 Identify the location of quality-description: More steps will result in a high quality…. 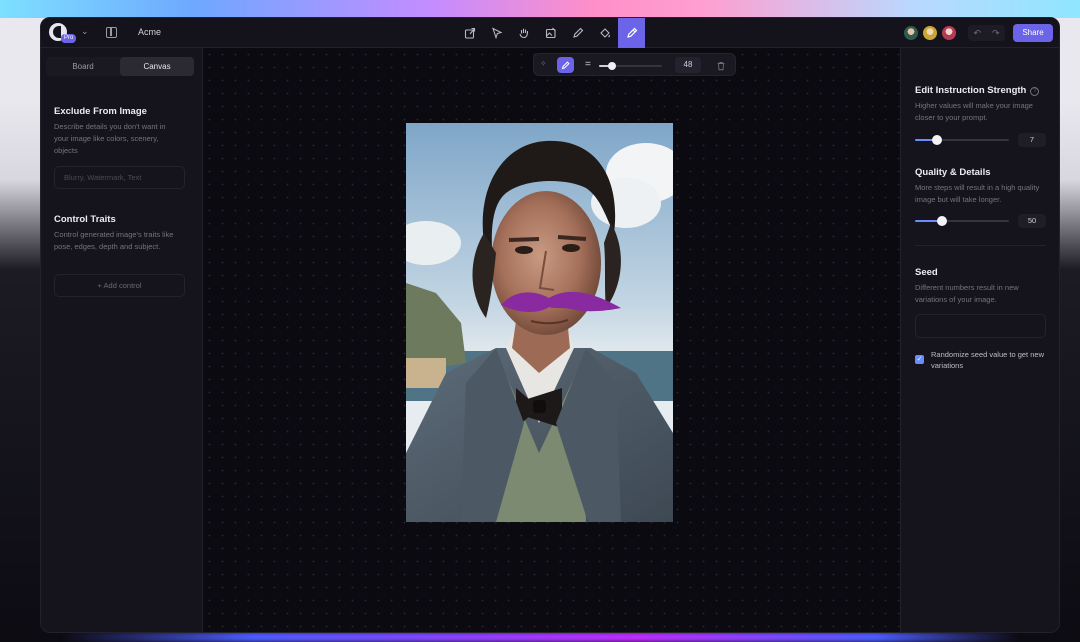
(977, 193).